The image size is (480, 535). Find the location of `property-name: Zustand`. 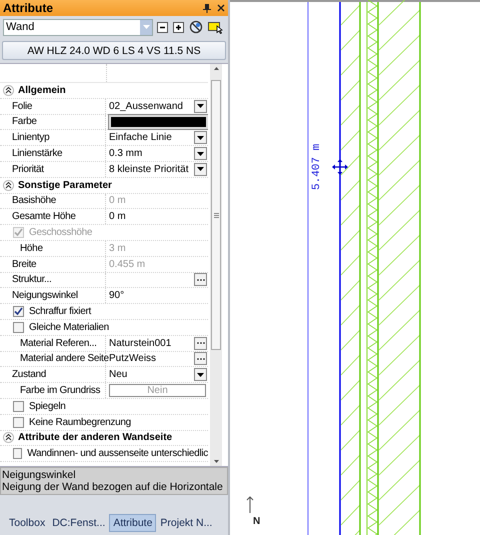

property-name: Zustand is located at coordinates (29, 374).